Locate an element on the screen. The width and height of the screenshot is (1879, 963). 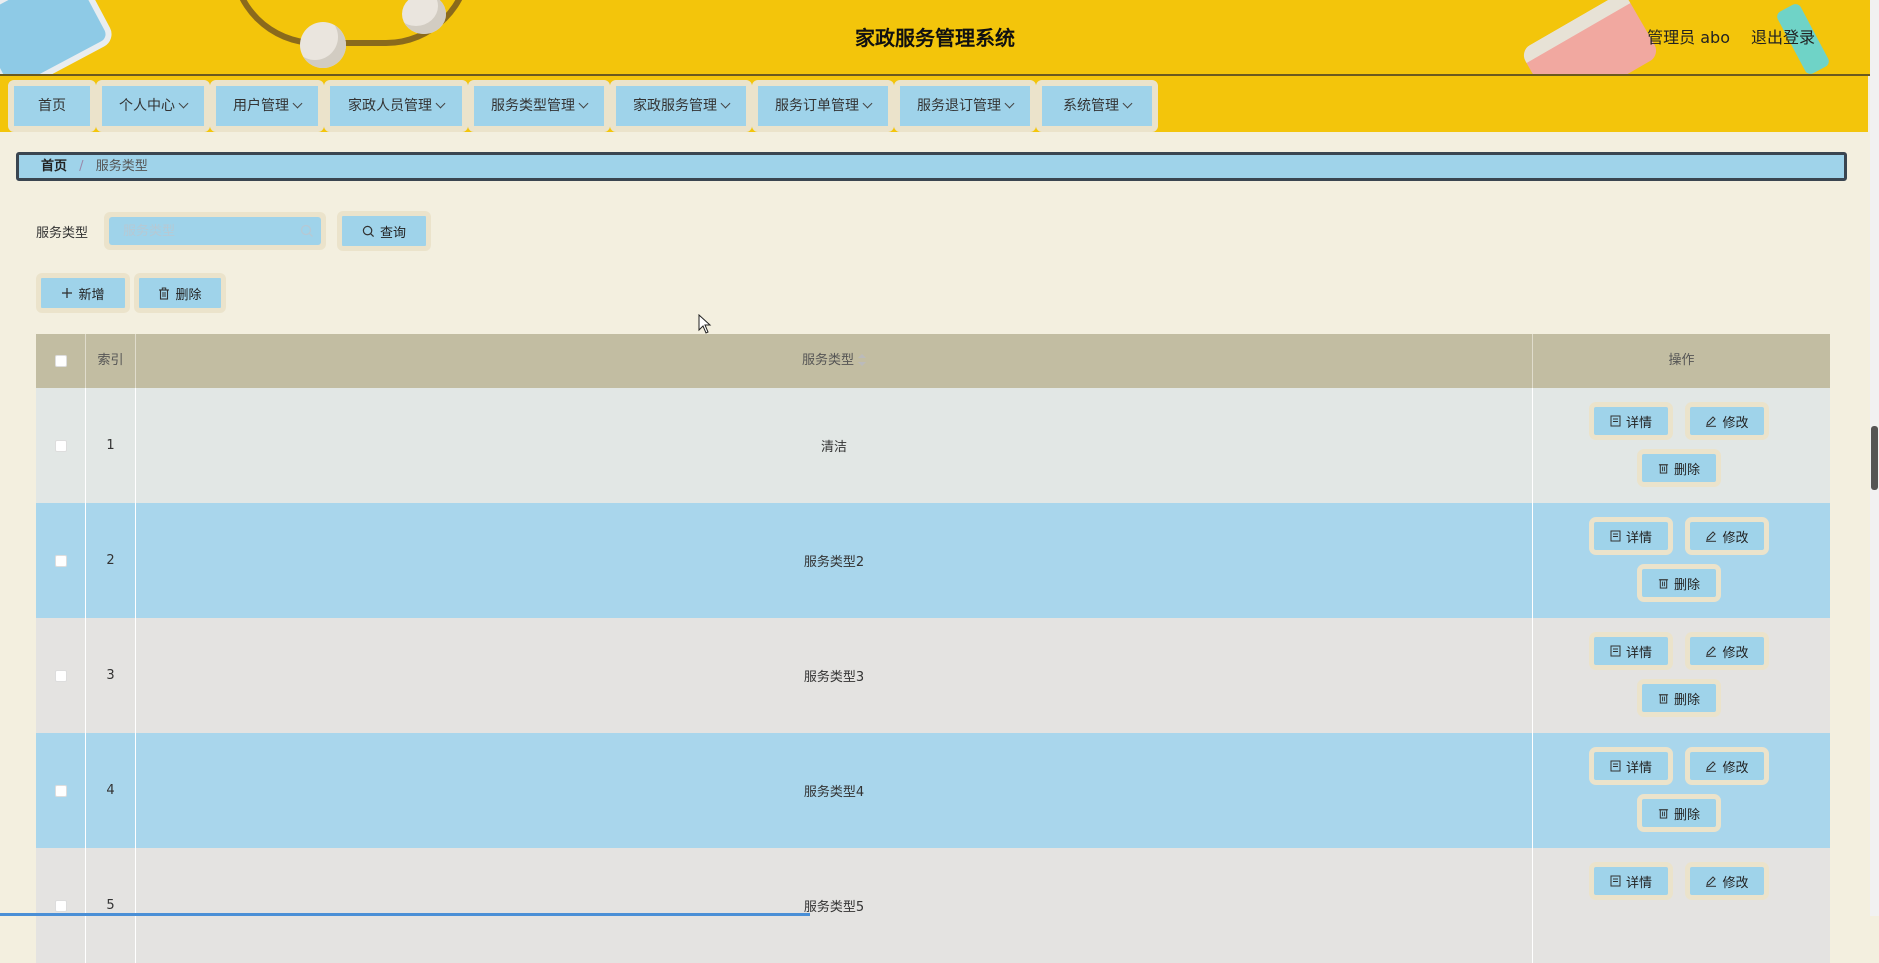
nav-item-service-management: 家政服务管理 is located at coordinates (681, 106).